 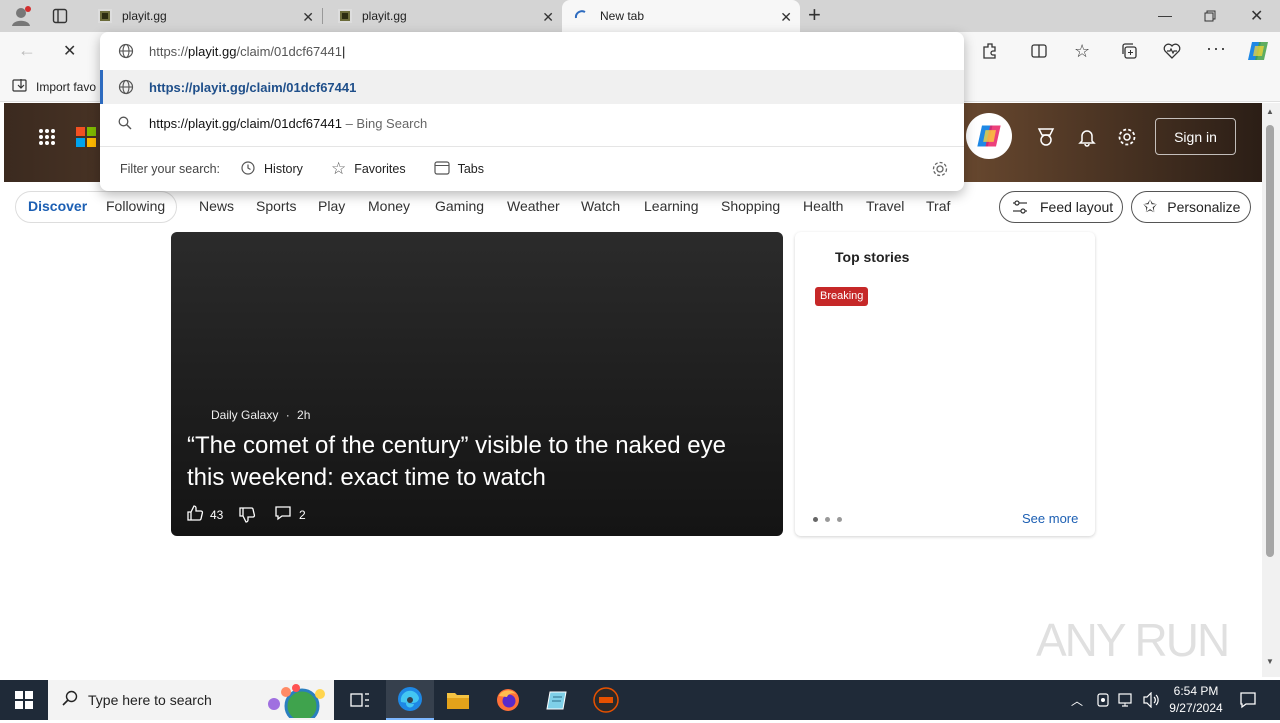 What do you see at coordinates (532, 51) in the screenshot?
I see `address-bar: https://playit.gg/claim/01dcf67441|` at bounding box center [532, 51].